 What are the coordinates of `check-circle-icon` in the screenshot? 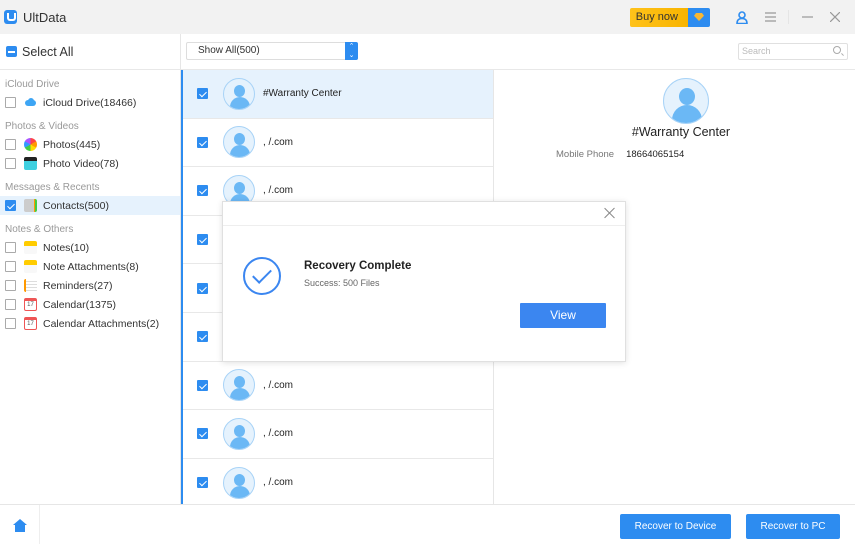 It's located at (262, 276).